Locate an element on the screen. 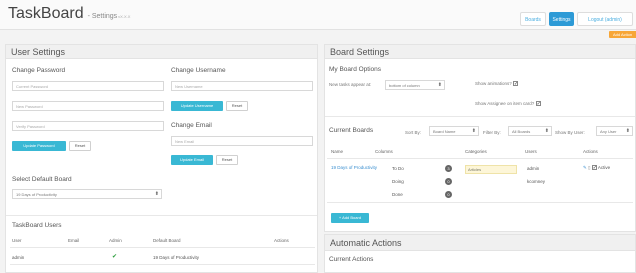 This screenshot has width=636, height=273. col-users: Users is located at coordinates (531, 151).